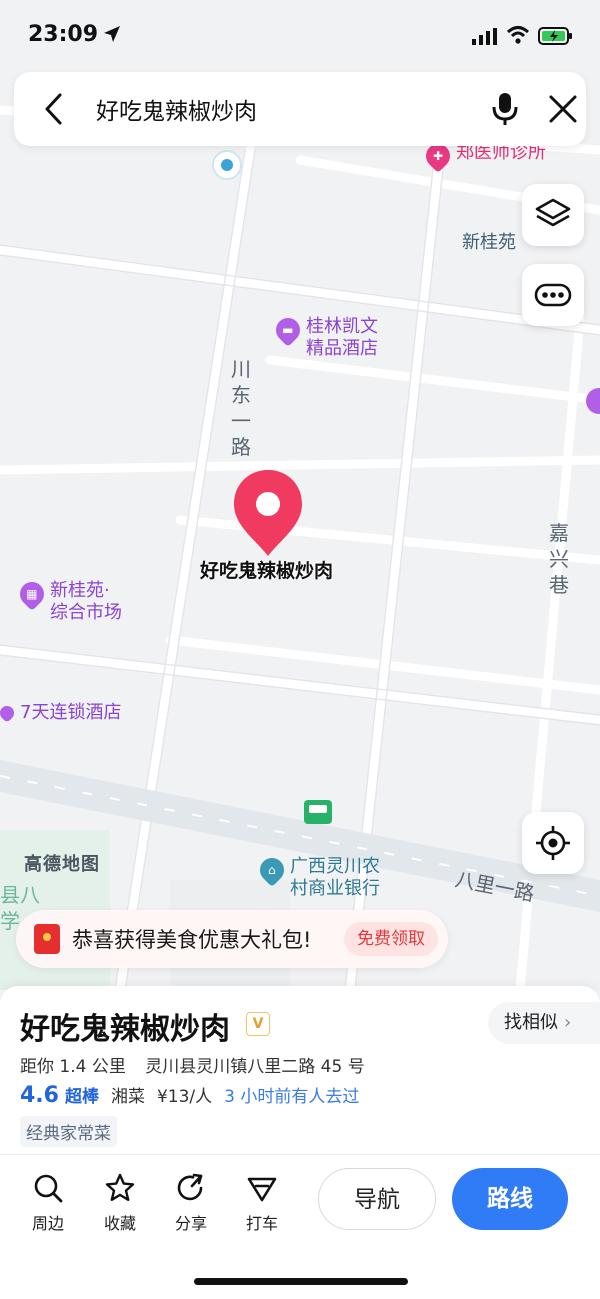 This screenshot has width=600, height=1299. Describe the element at coordinates (127, 1097) in the screenshot. I see `cuisine: 湘菜` at that location.